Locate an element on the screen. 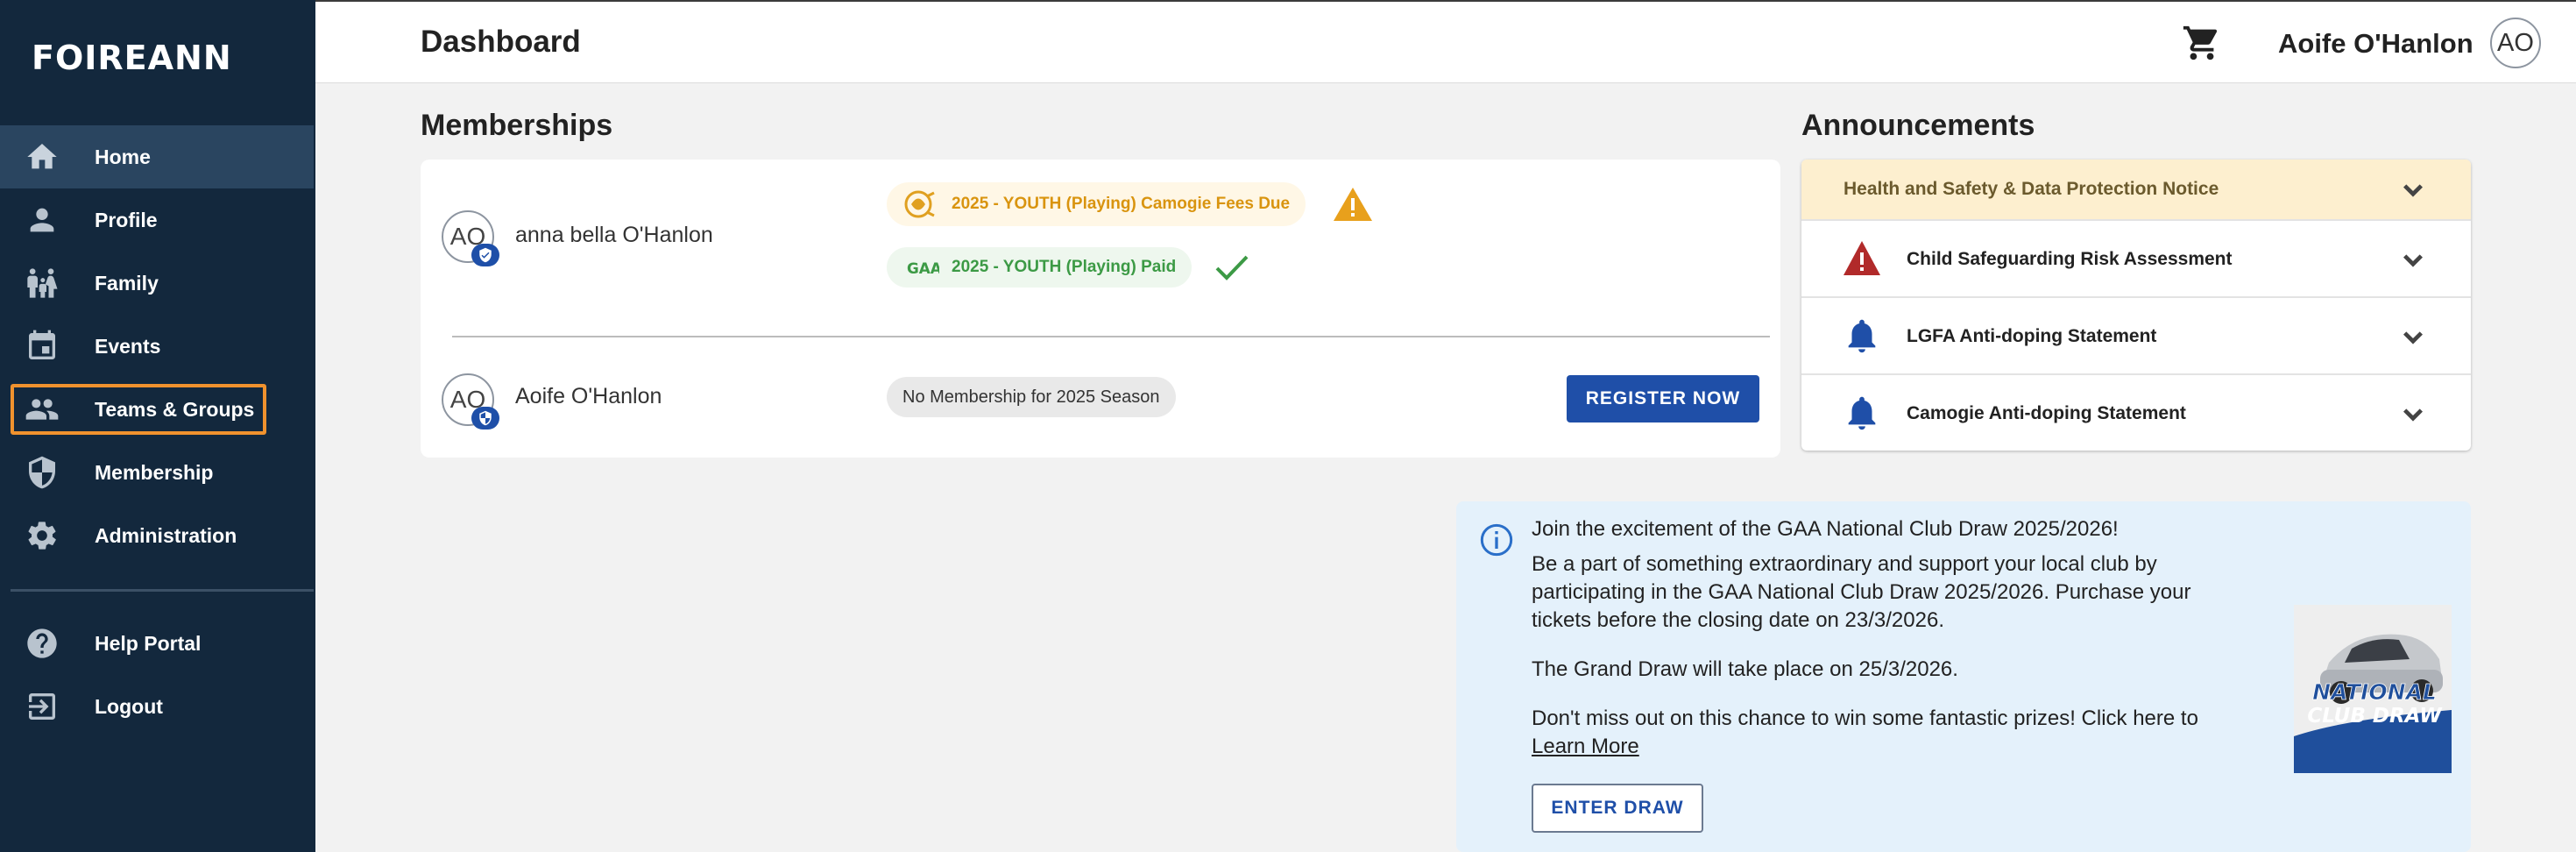 This screenshot has height=852, width=2576. memberships-title: Memberships is located at coordinates (517, 125).